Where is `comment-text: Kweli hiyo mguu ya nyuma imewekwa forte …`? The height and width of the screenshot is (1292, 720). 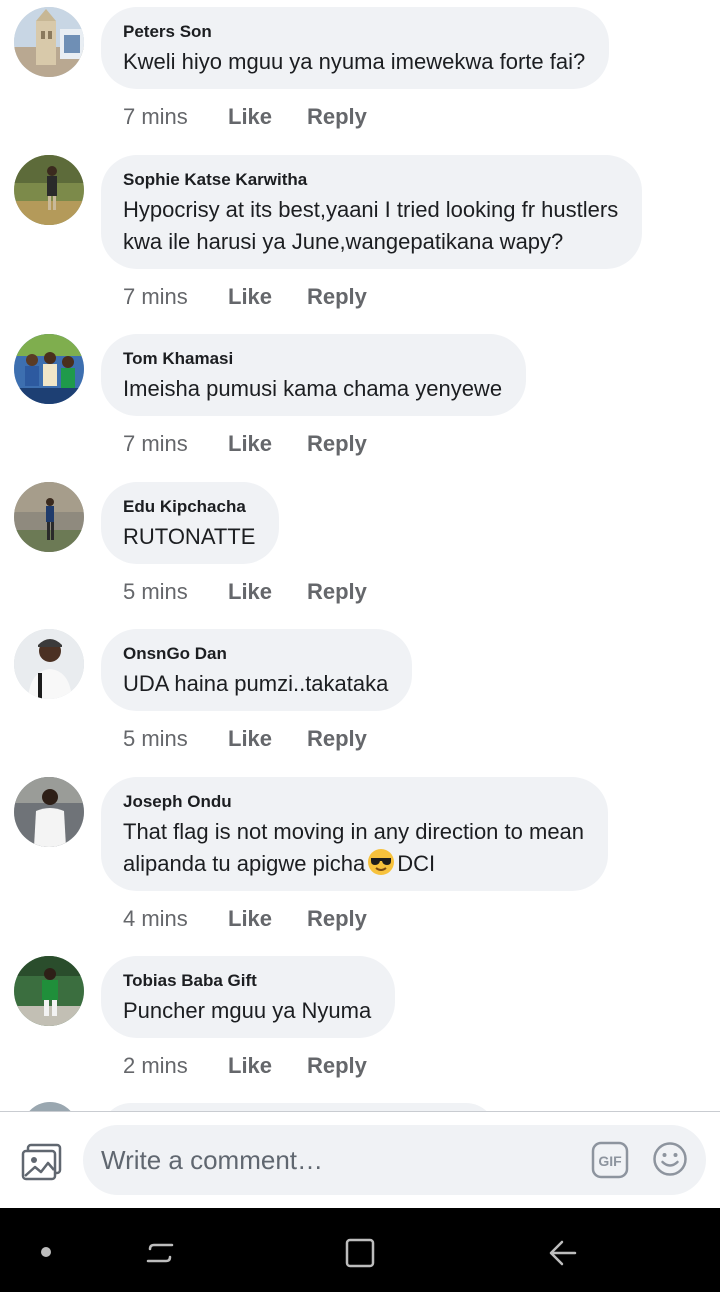 comment-text: Kweli hiyo mguu ya nyuma imewekwa forte … is located at coordinates (354, 61).